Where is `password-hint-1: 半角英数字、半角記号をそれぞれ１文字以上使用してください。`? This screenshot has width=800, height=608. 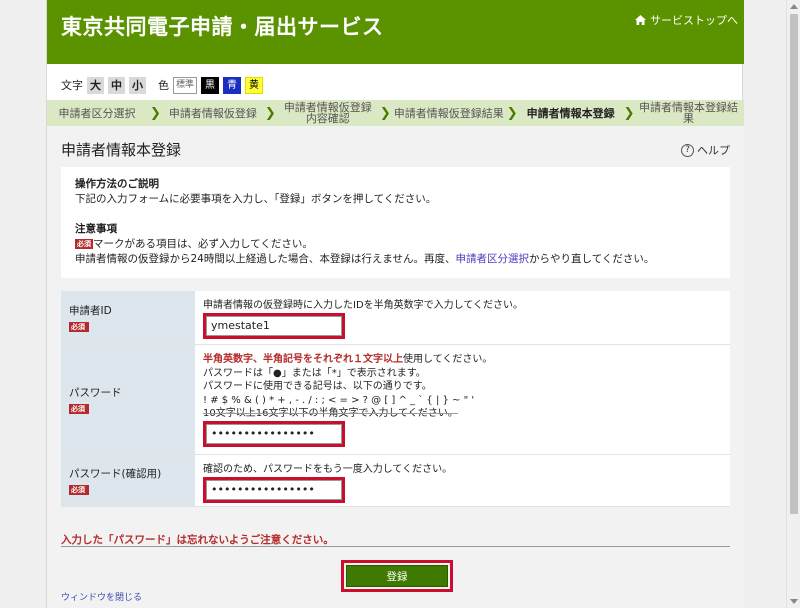 password-hint-1: 半角英数字、半角記号をそれぞれ１文字以上使用してください。 is located at coordinates (462, 360).